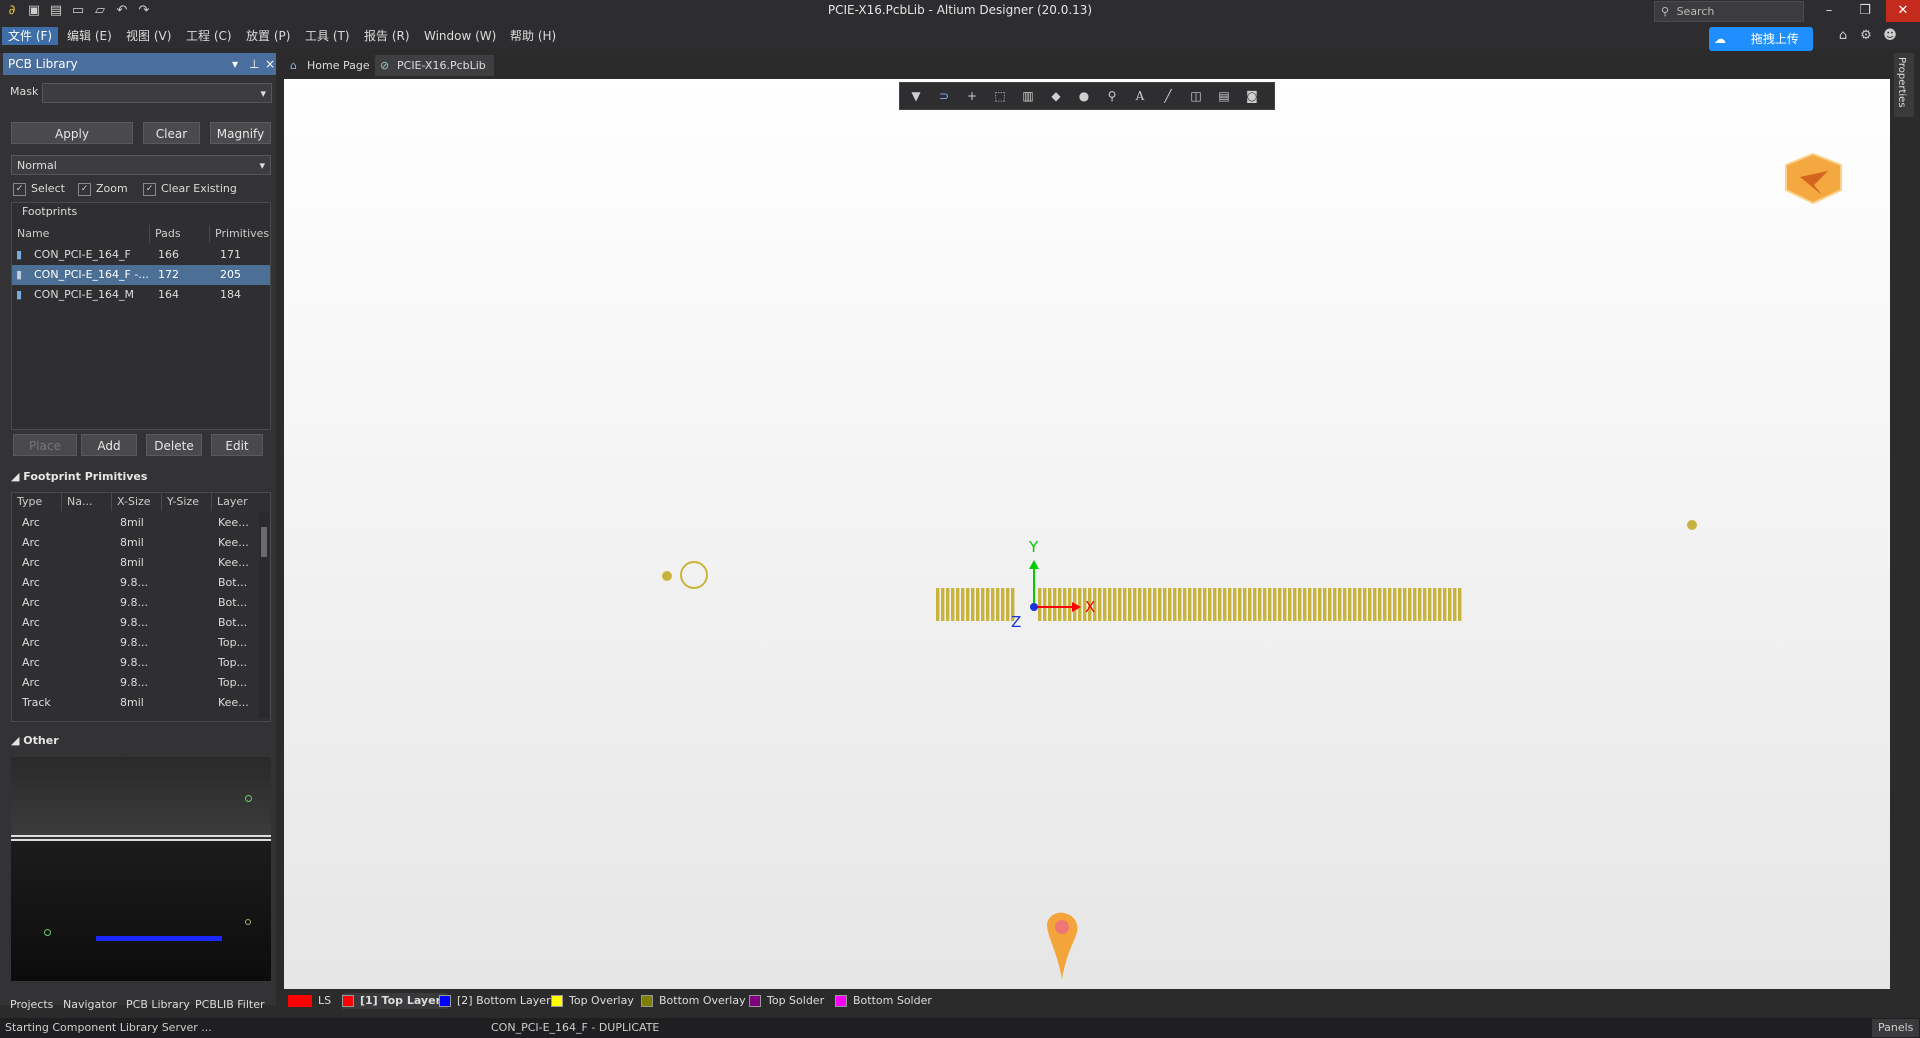  Describe the element at coordinates (37, 502) in the screenshot. I see `column-type: Type` at that location.